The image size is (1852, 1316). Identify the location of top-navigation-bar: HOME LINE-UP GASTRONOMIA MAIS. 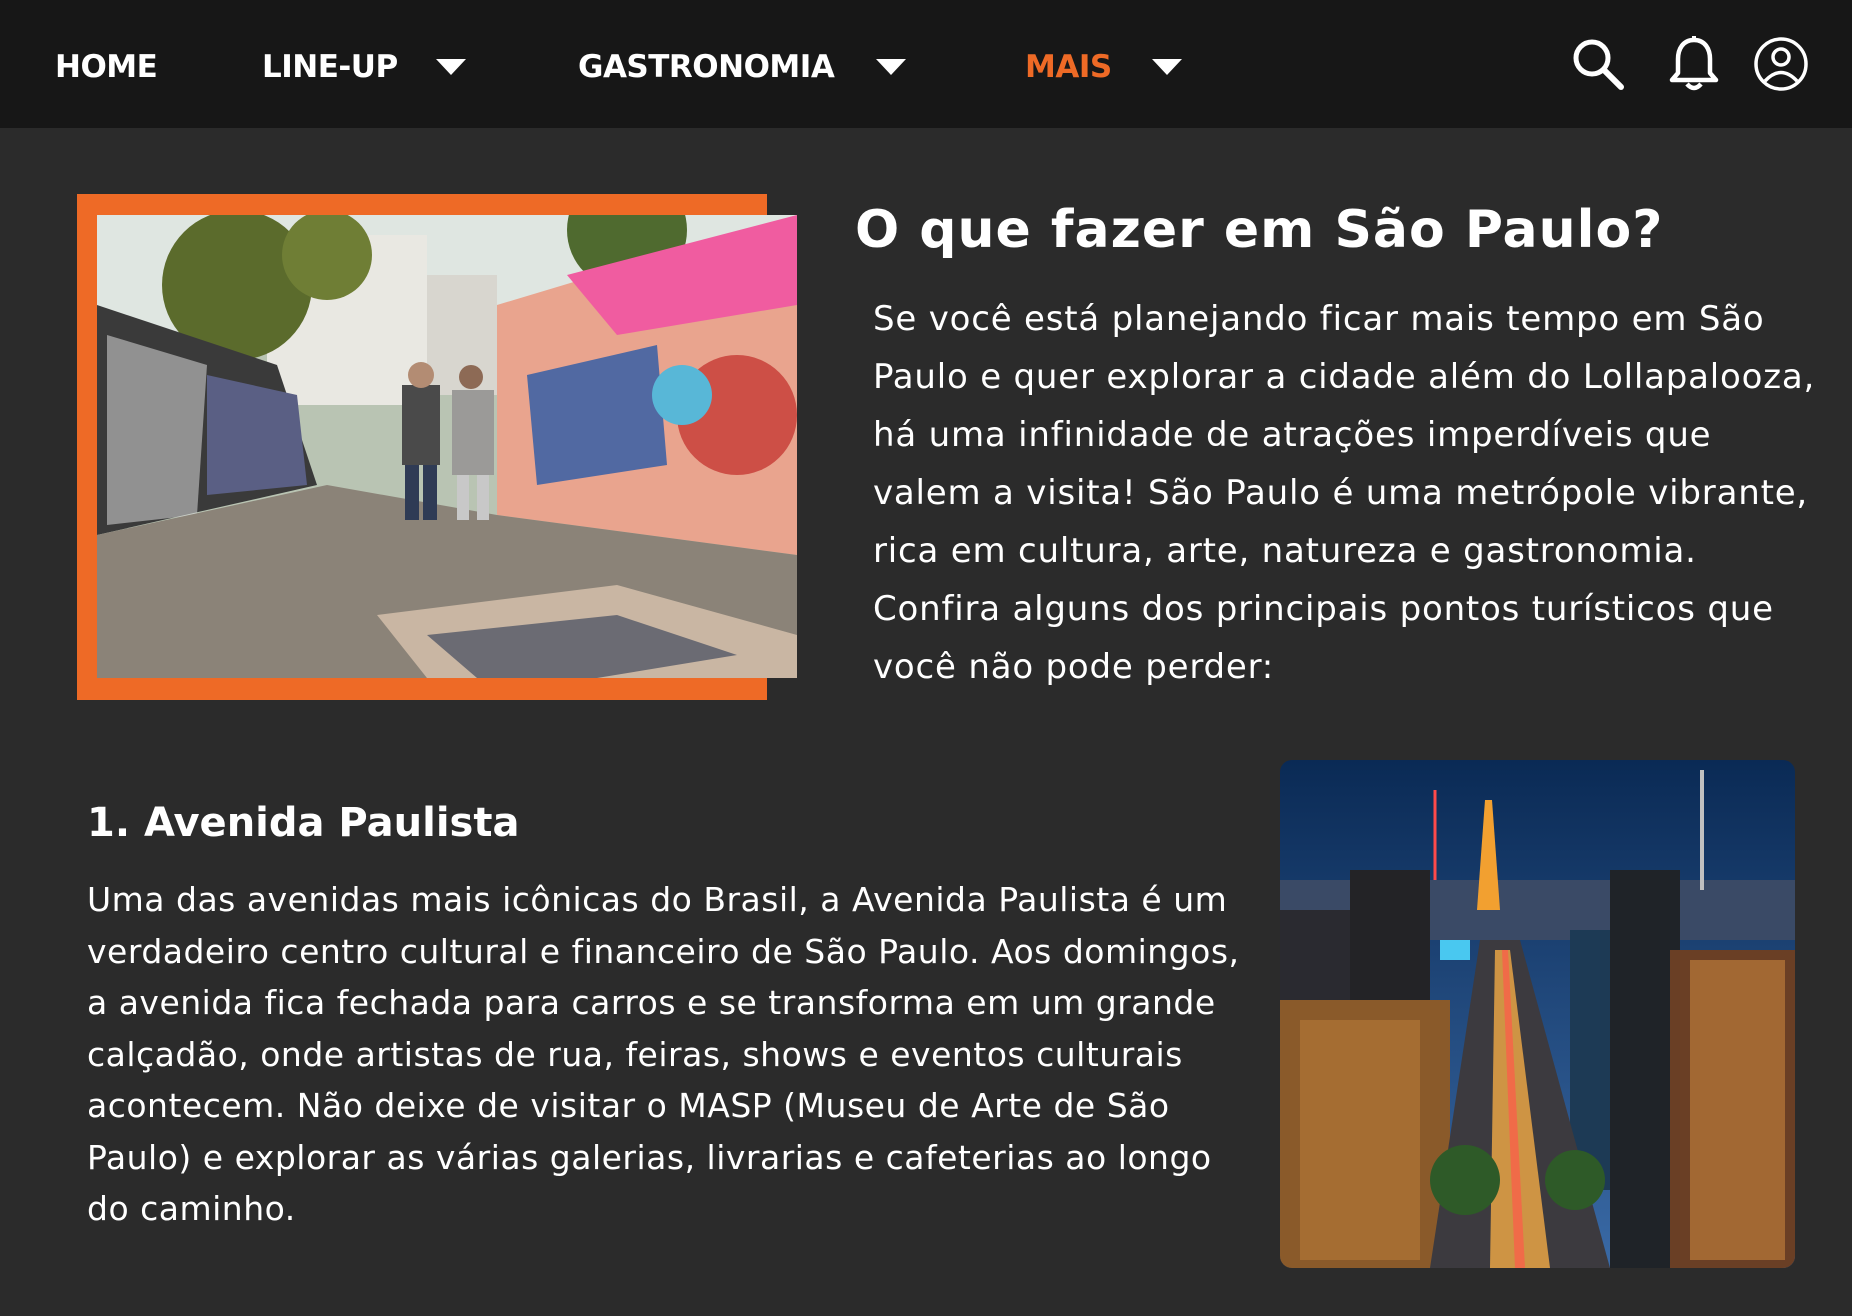
(926, 64).